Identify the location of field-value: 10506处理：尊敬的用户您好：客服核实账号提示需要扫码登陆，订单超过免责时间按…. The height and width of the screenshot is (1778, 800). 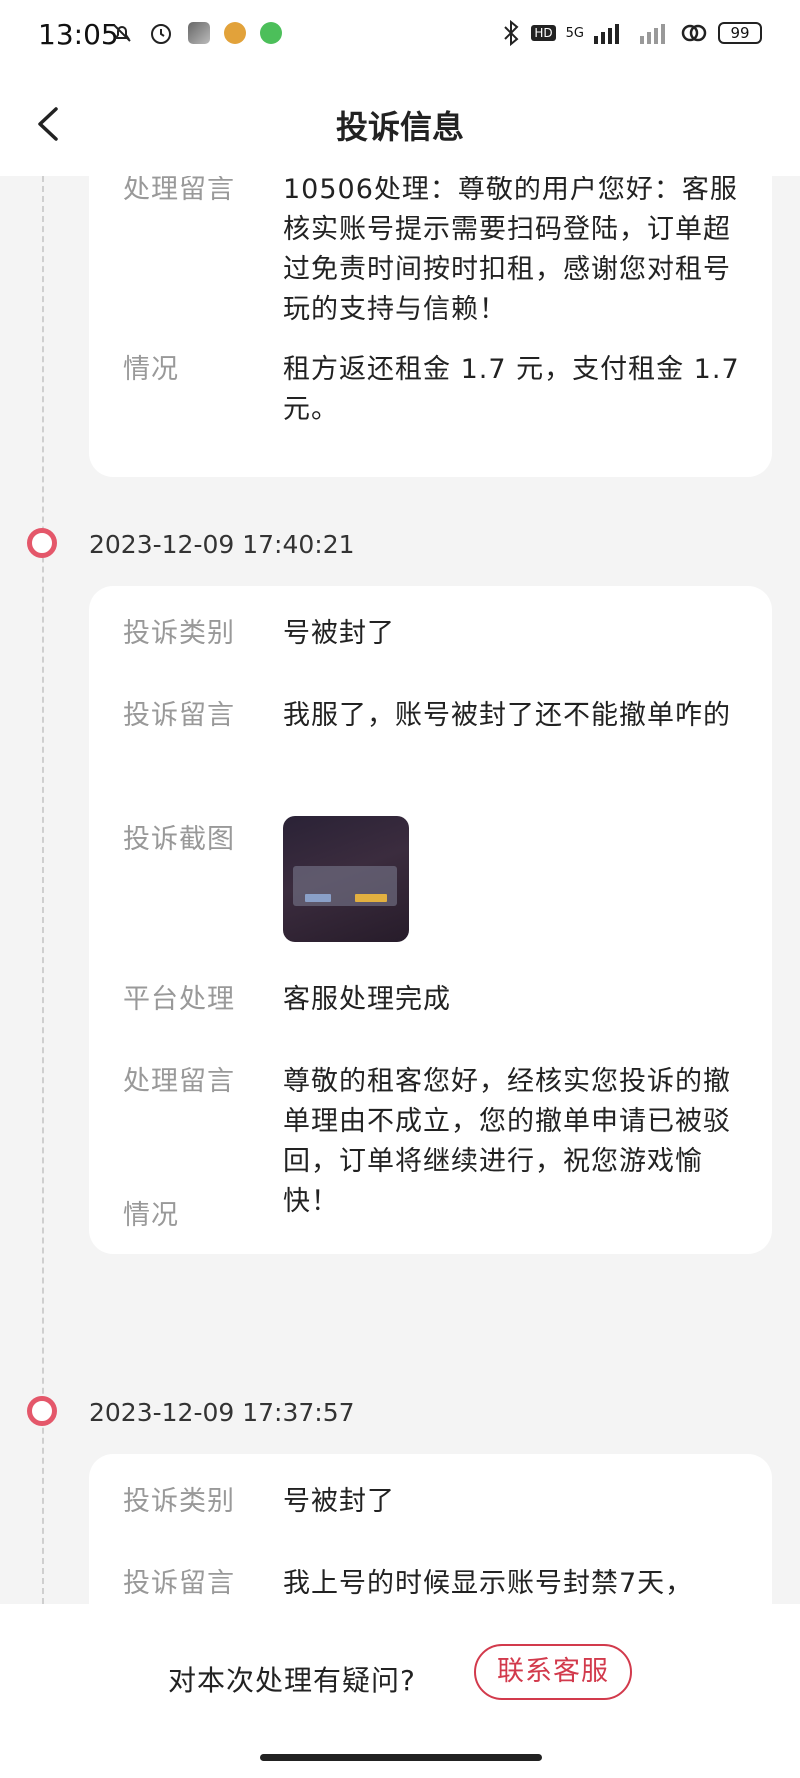
(510, 250).